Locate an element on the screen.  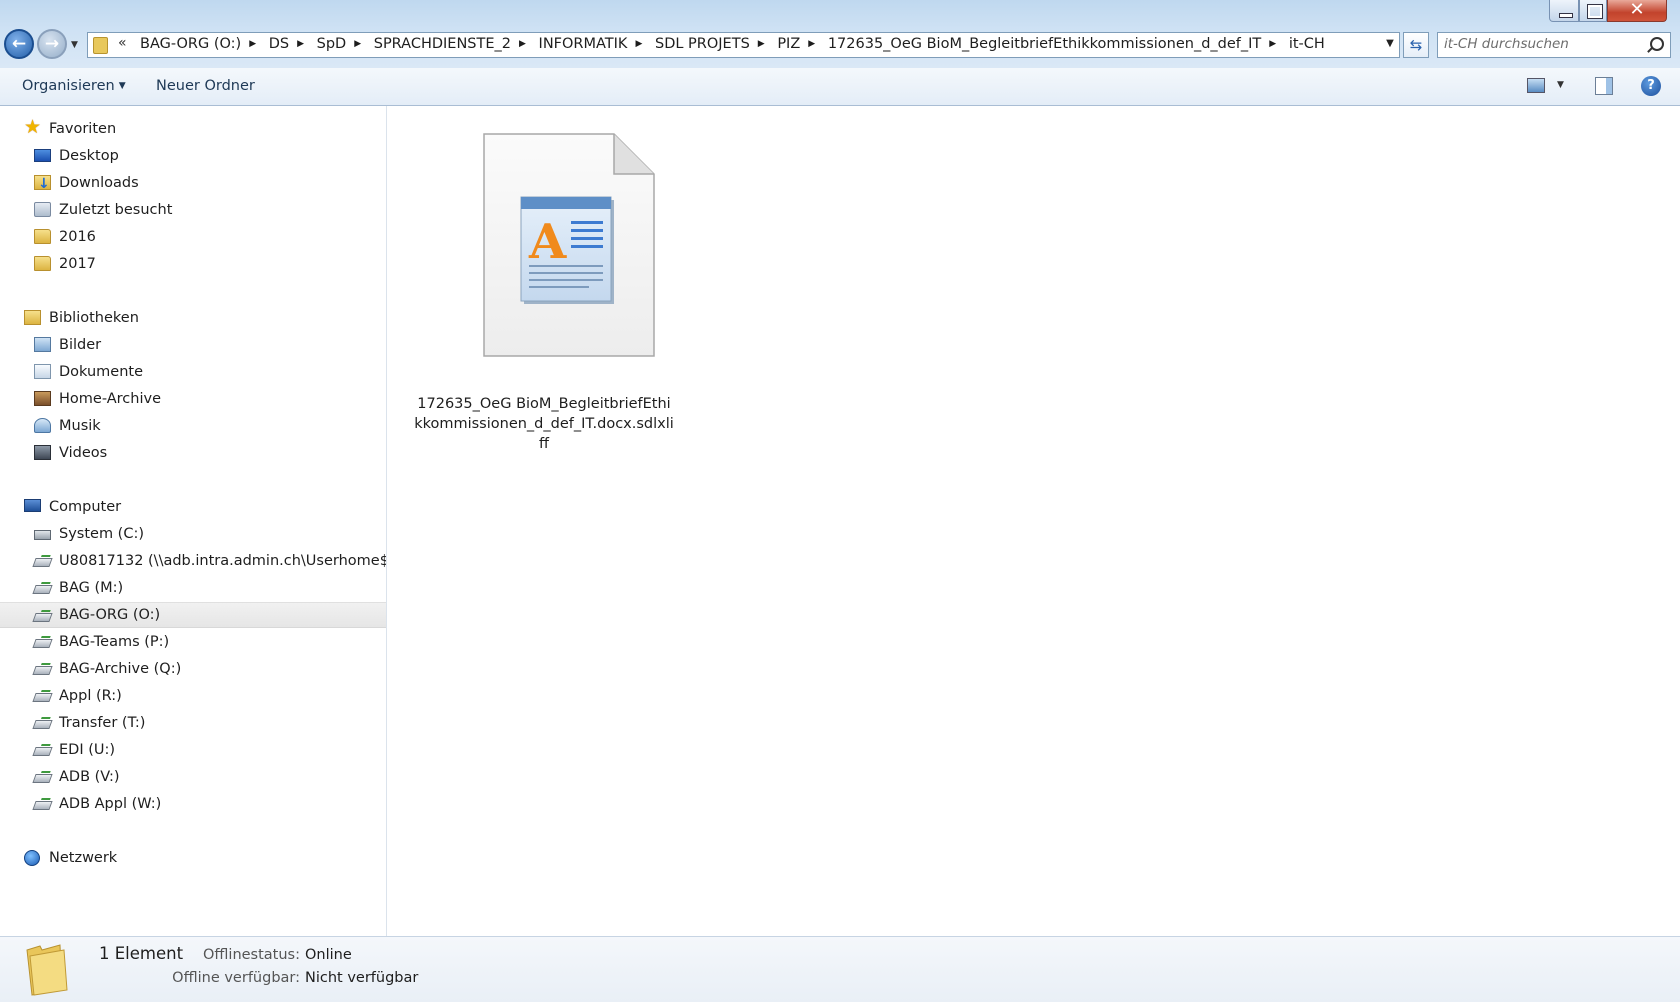
recent-pages-button: ▼ is located at coordinates (74, 45).